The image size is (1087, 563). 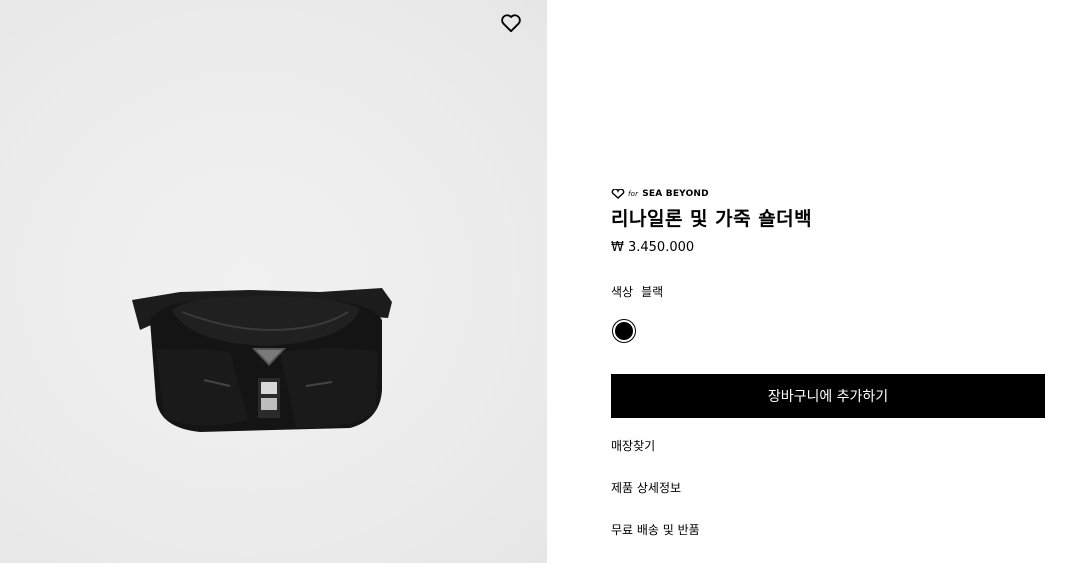 What do you see at coordinates (637, 292) in the screenshot?
I see `color-selector-label: 색상 블랙` at bounding box center [637, 292].